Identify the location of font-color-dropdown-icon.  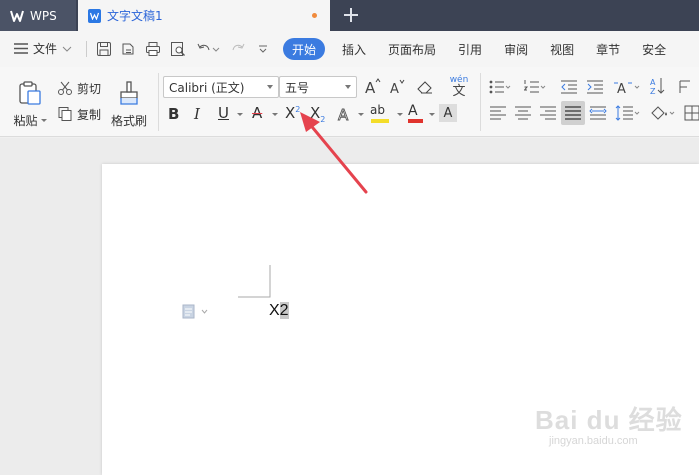
(432, 114).